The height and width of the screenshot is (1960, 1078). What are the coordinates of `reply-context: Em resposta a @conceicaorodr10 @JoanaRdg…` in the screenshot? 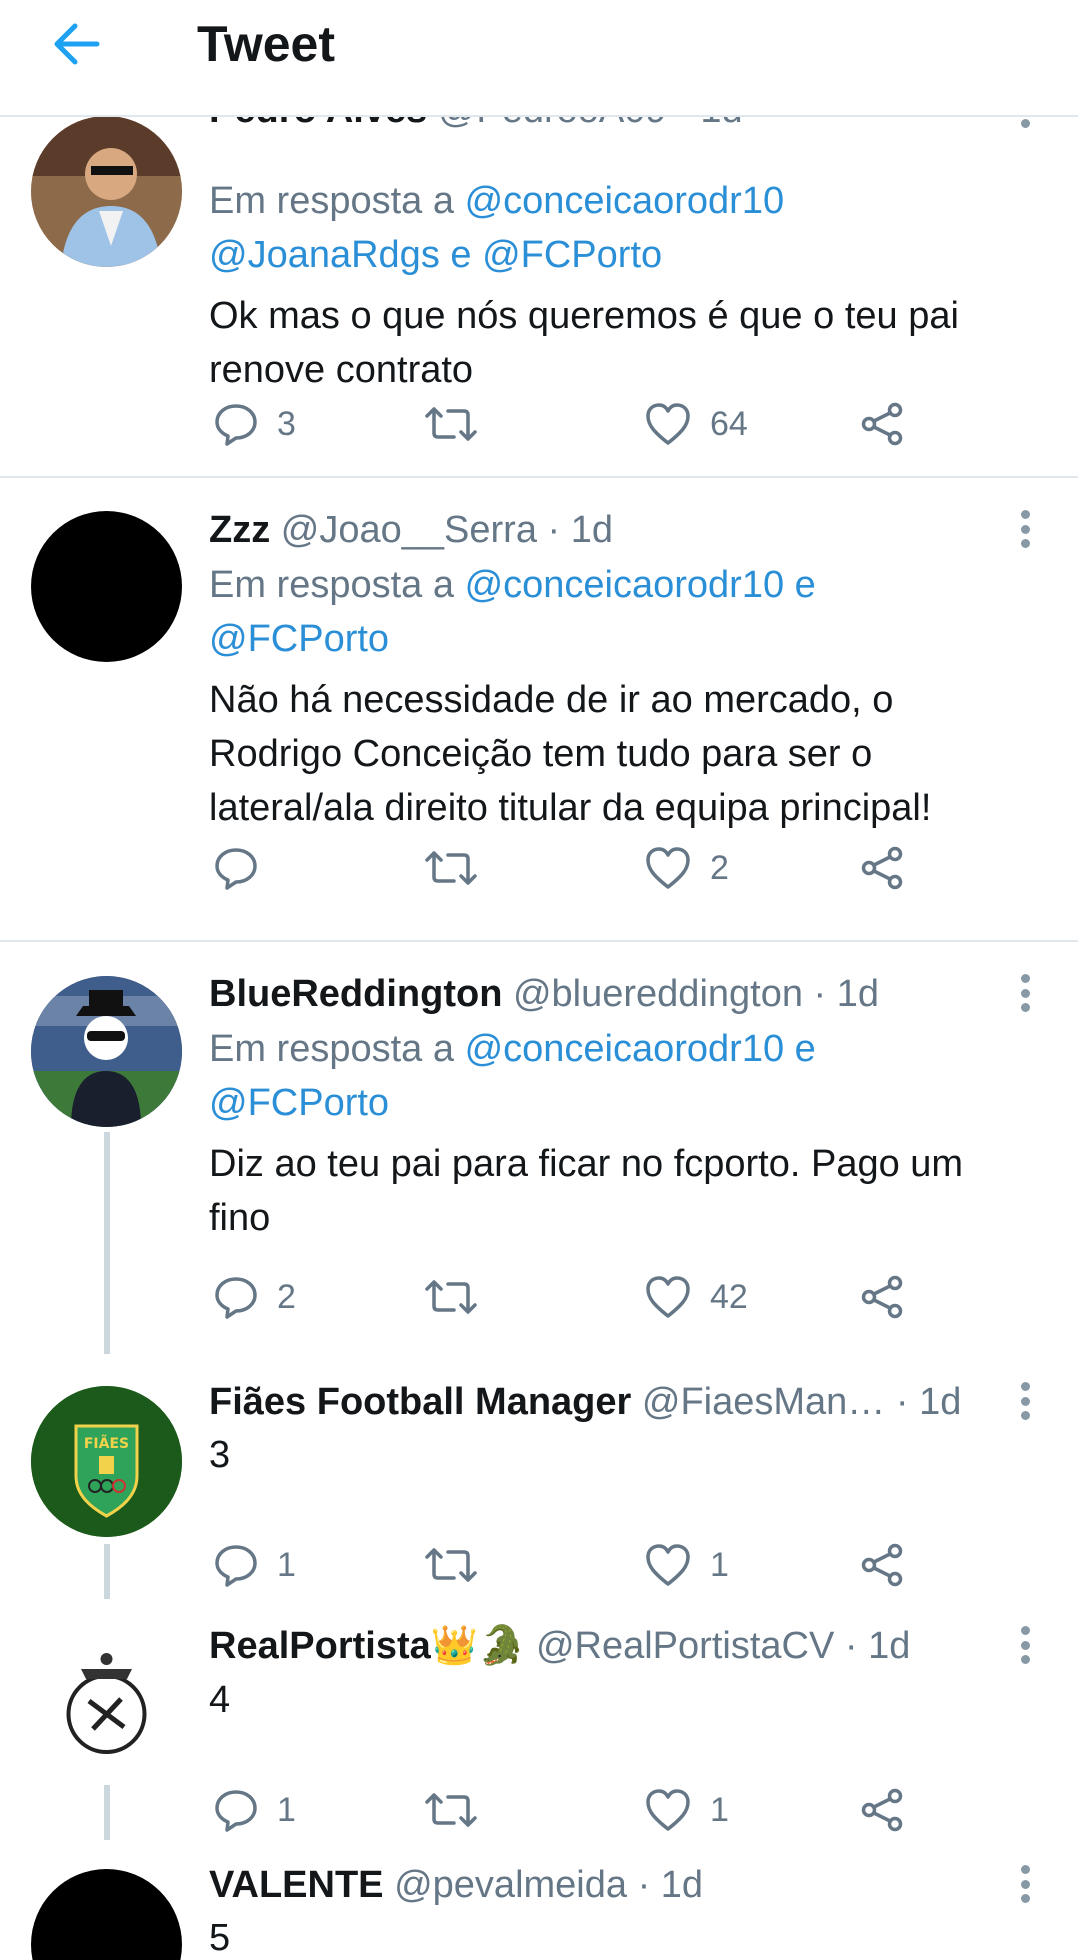 It's located at (497, 228).